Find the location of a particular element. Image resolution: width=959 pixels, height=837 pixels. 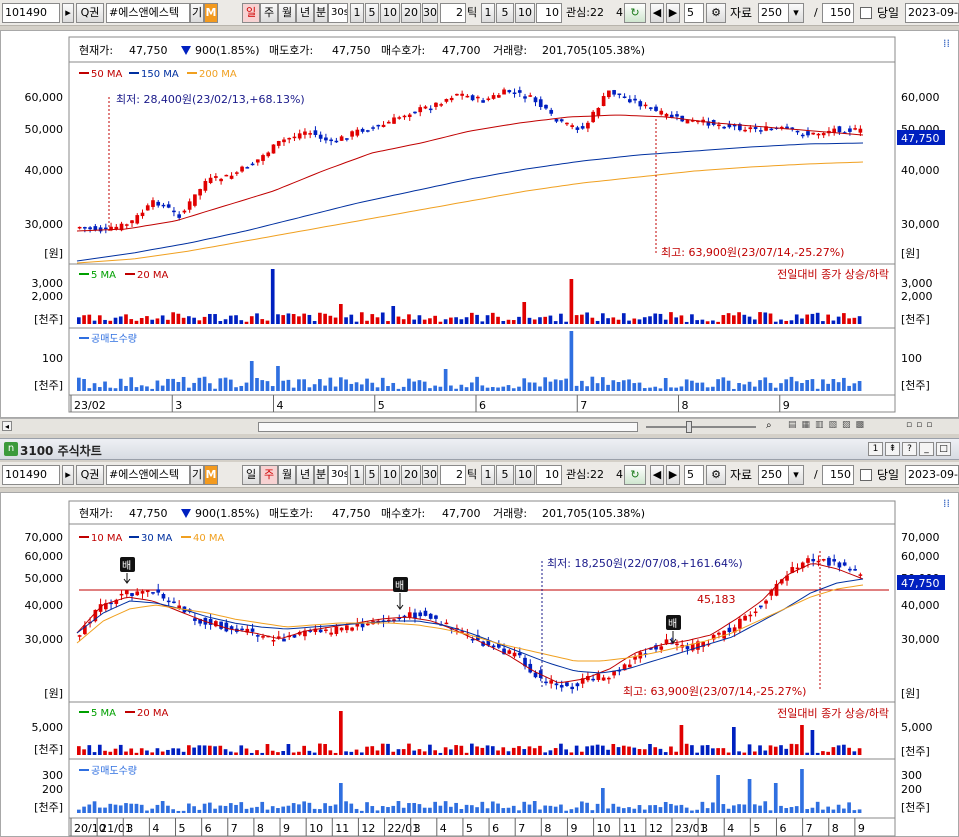

settings-gear-icon: ⚙ is located at coordinates (716, 13).